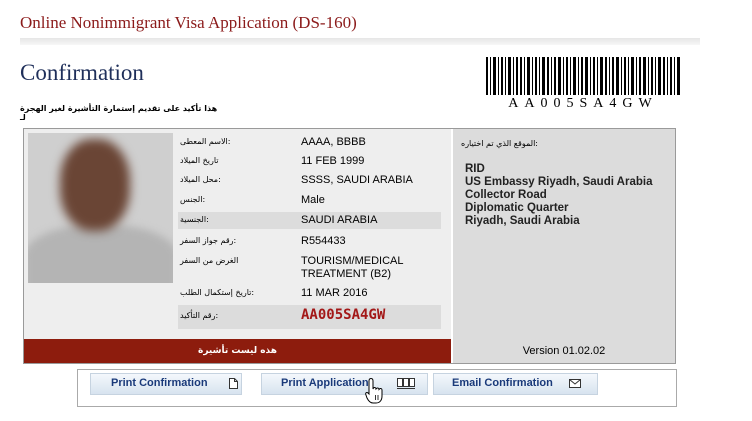  What do you see at coordinates (323, 241) in the screenshot?
I see `passport-number-value: R554433` at bounding box center [323, 241].